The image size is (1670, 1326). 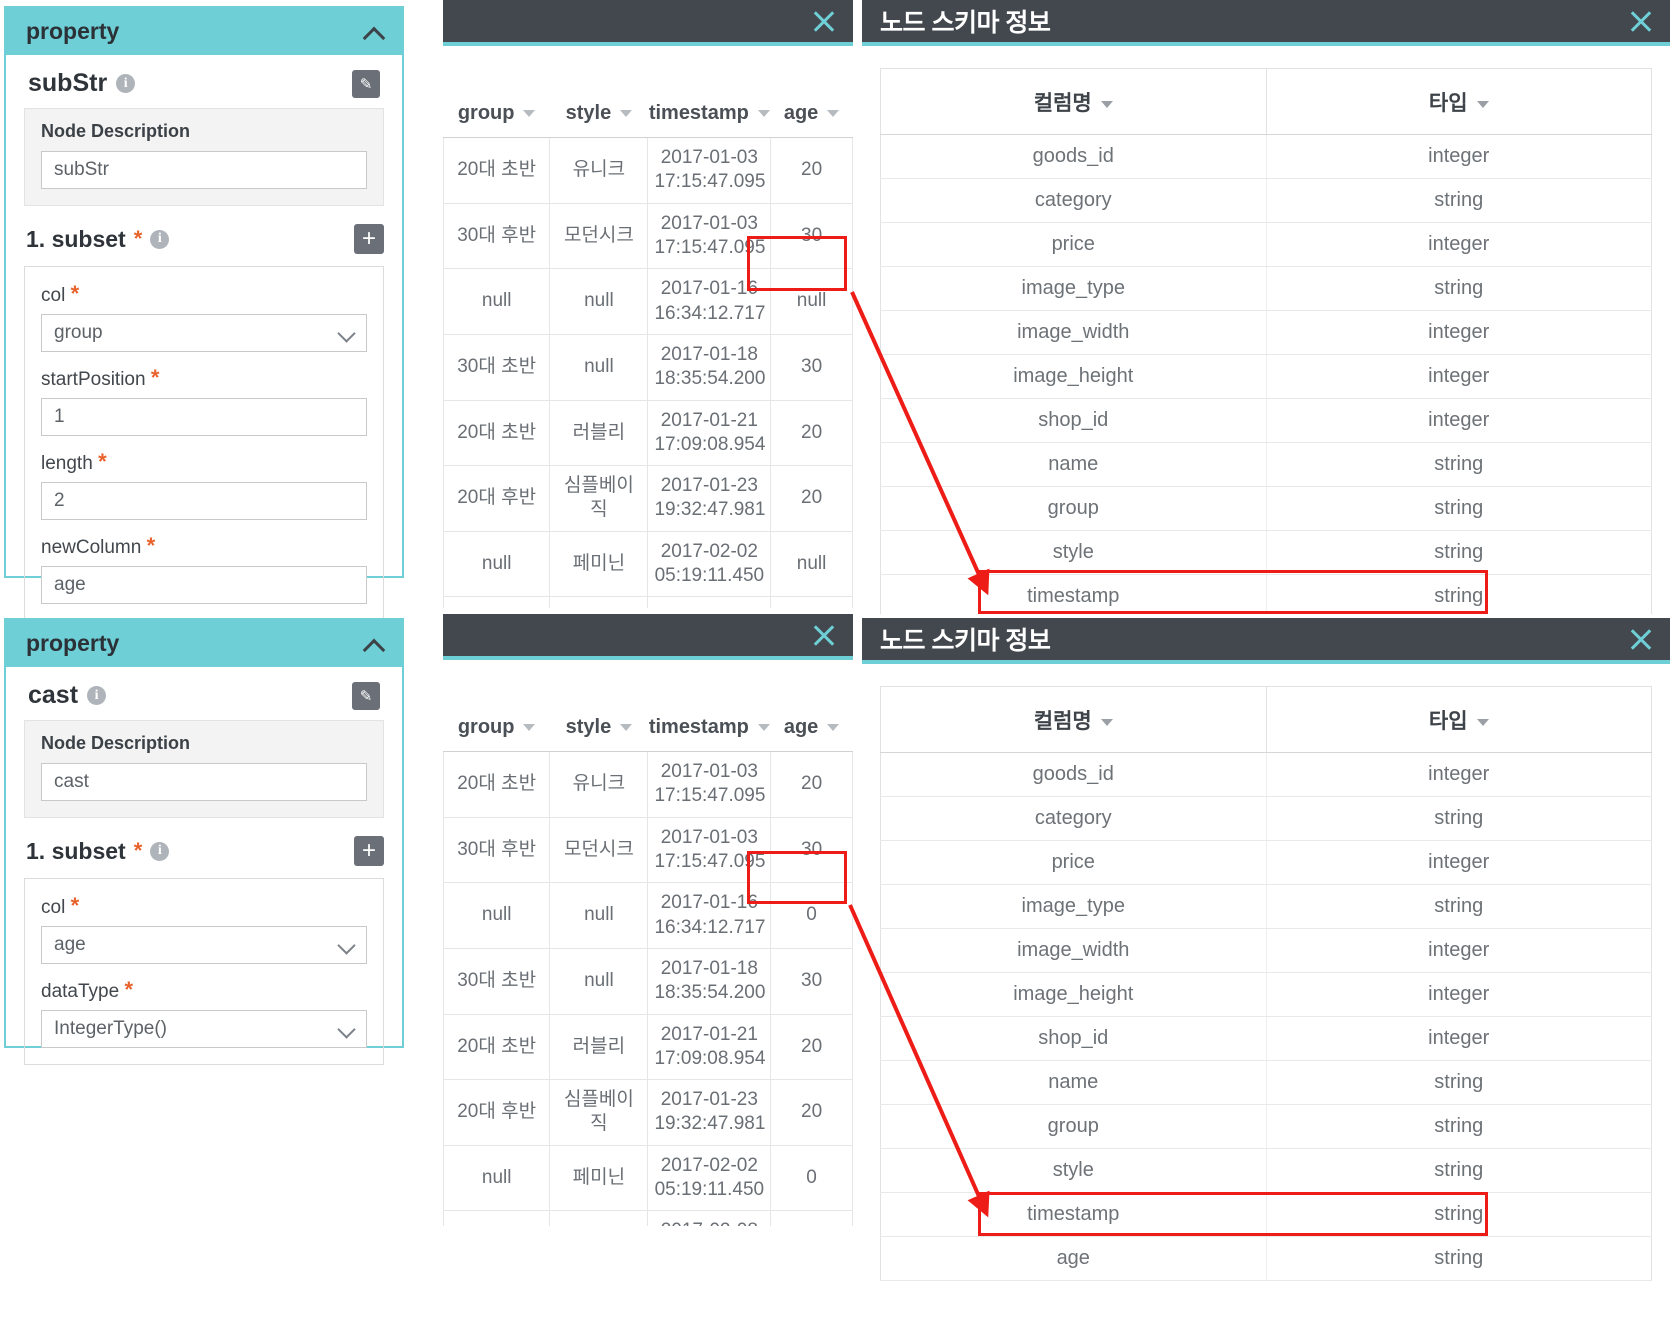 What do you see at coordinates (1073, 1258) in the screenshot?
I see `schema-cell-name: age` at bounding box center [1073, 1258].